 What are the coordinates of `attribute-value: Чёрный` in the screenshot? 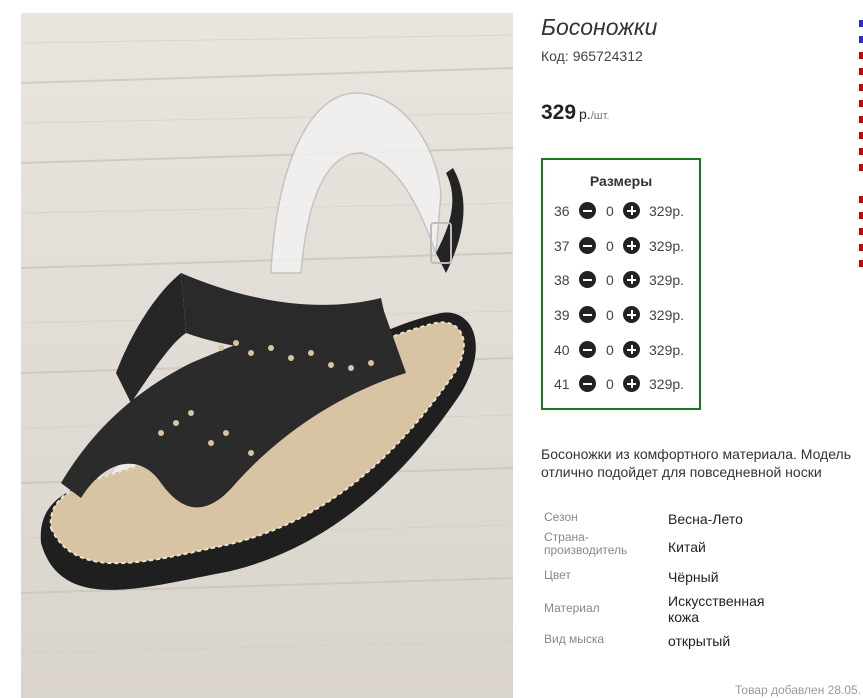 It's located at (693, 577).